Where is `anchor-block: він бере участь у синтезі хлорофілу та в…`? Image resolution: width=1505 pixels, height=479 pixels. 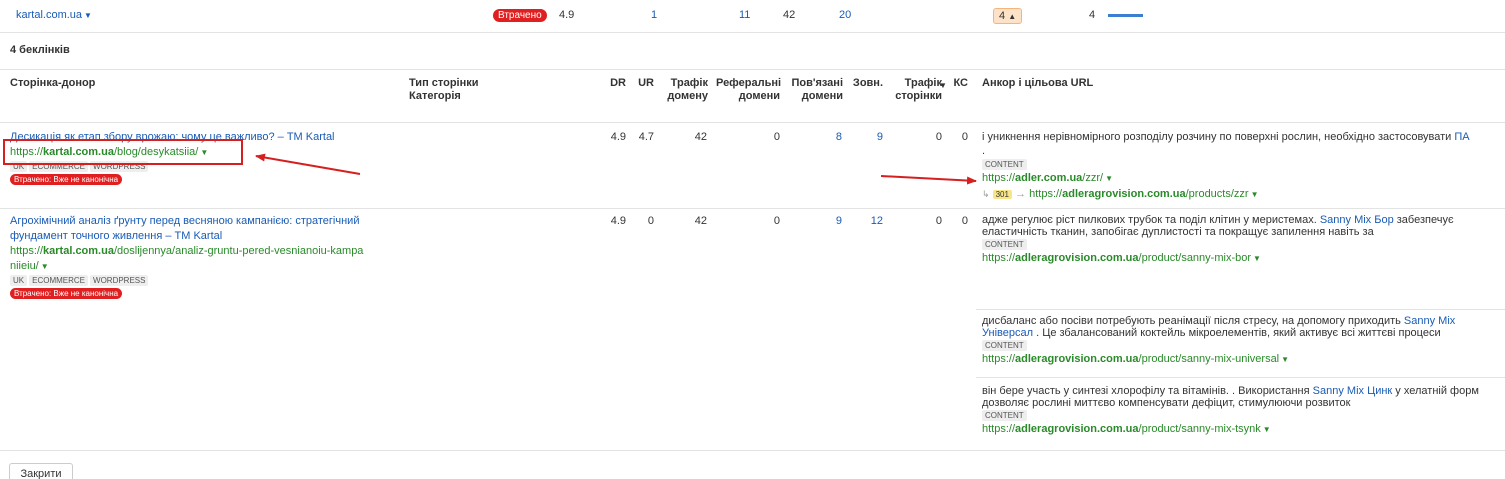 anchor-block: він бере участь у синтезі хлорофілу та в… is located at coordinates (1243, 411).